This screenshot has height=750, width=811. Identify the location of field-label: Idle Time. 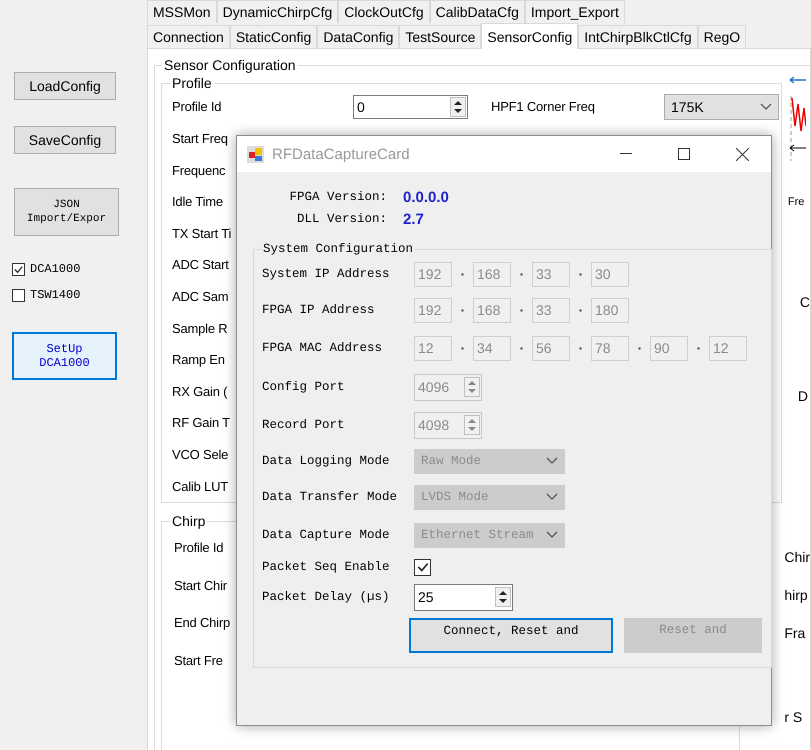
(197, 202).